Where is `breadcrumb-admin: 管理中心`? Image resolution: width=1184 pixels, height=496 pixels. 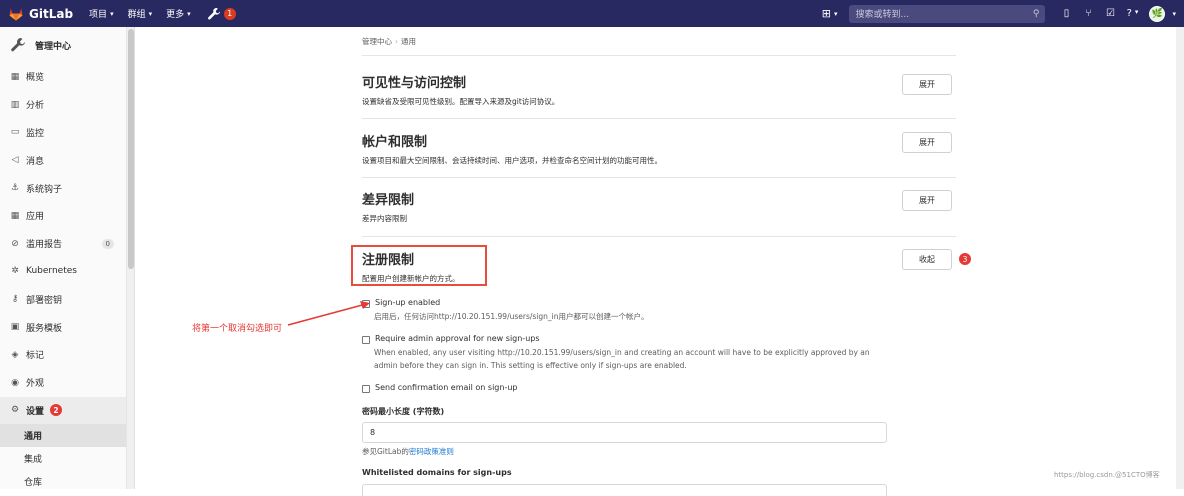
breadcrumb-admin: 管理中心 is located at coordinates (377, 41).